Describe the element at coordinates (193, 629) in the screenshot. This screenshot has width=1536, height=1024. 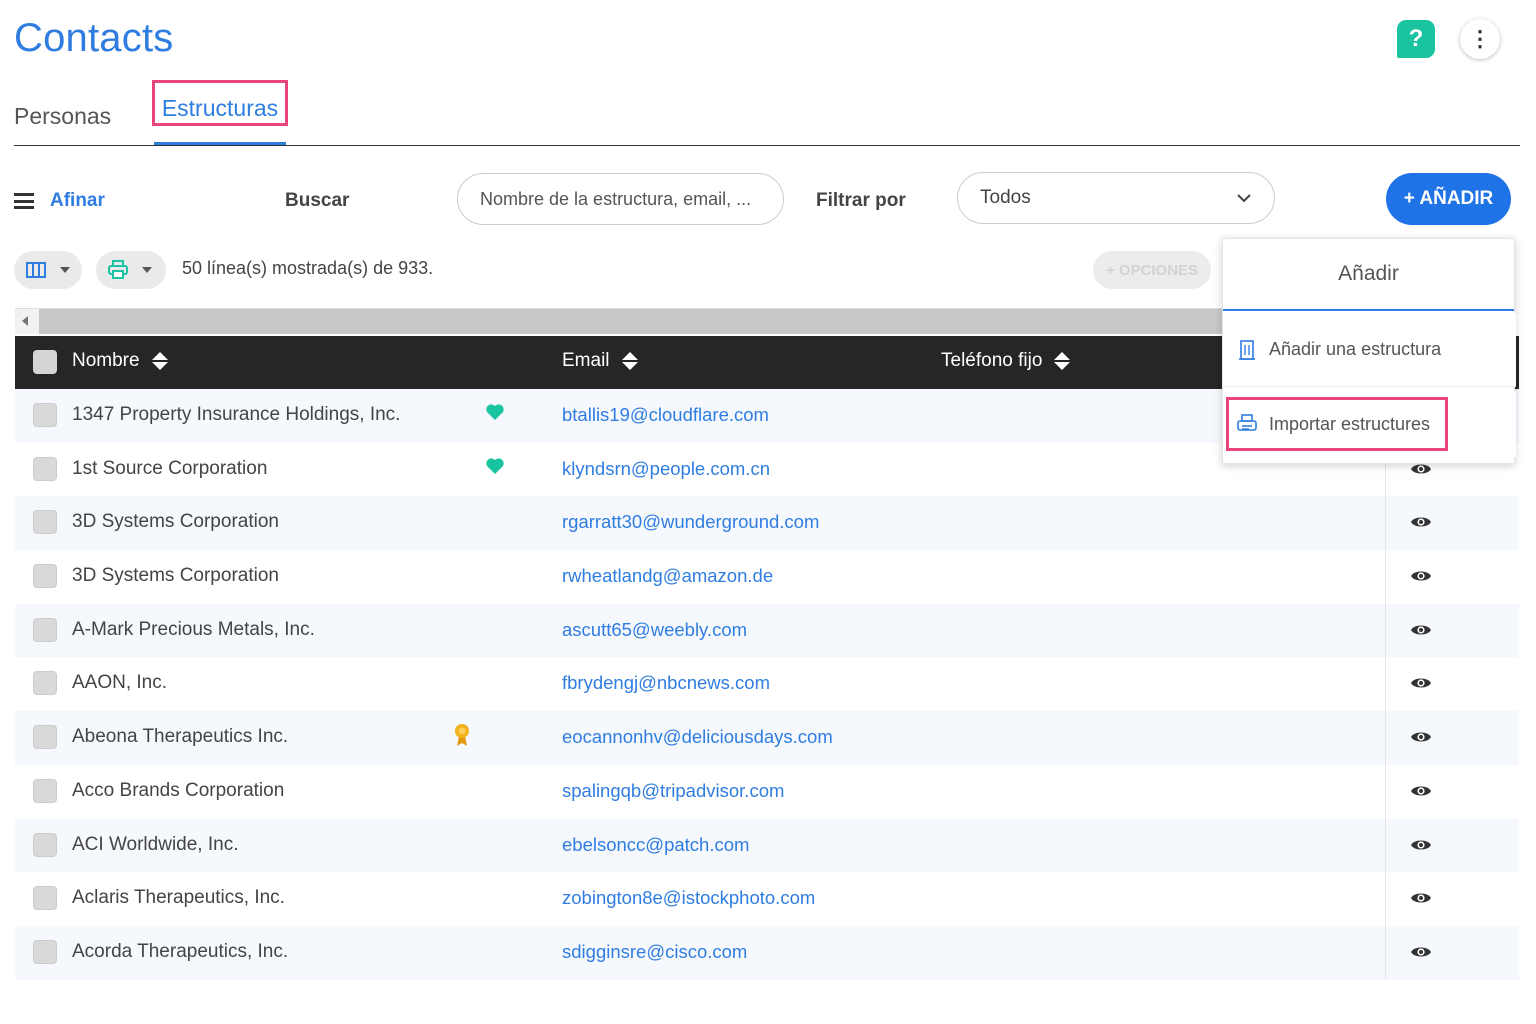
I see `structure-name: A-Mark Precious Metals, Inc.` at that location.